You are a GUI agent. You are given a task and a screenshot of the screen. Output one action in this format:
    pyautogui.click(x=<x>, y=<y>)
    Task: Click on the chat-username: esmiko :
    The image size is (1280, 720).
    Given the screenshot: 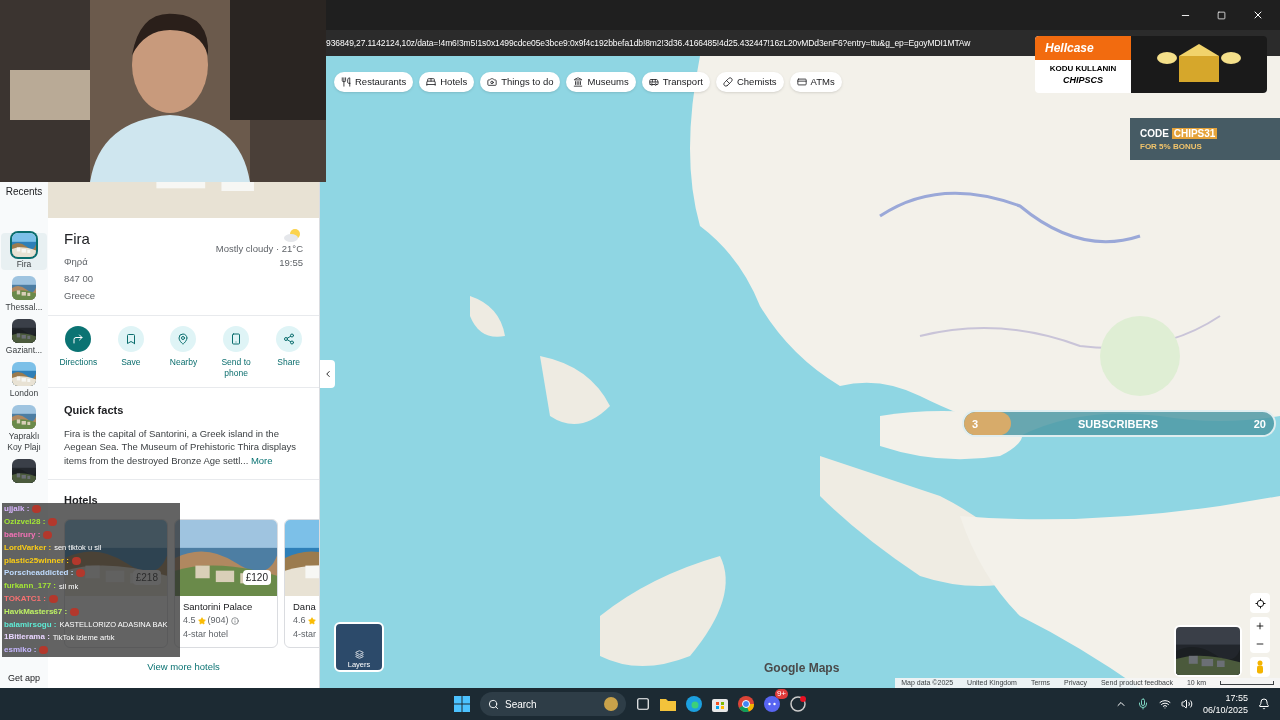 What is the action you would take?
    pyautogui.click(x=20, y=650)
    